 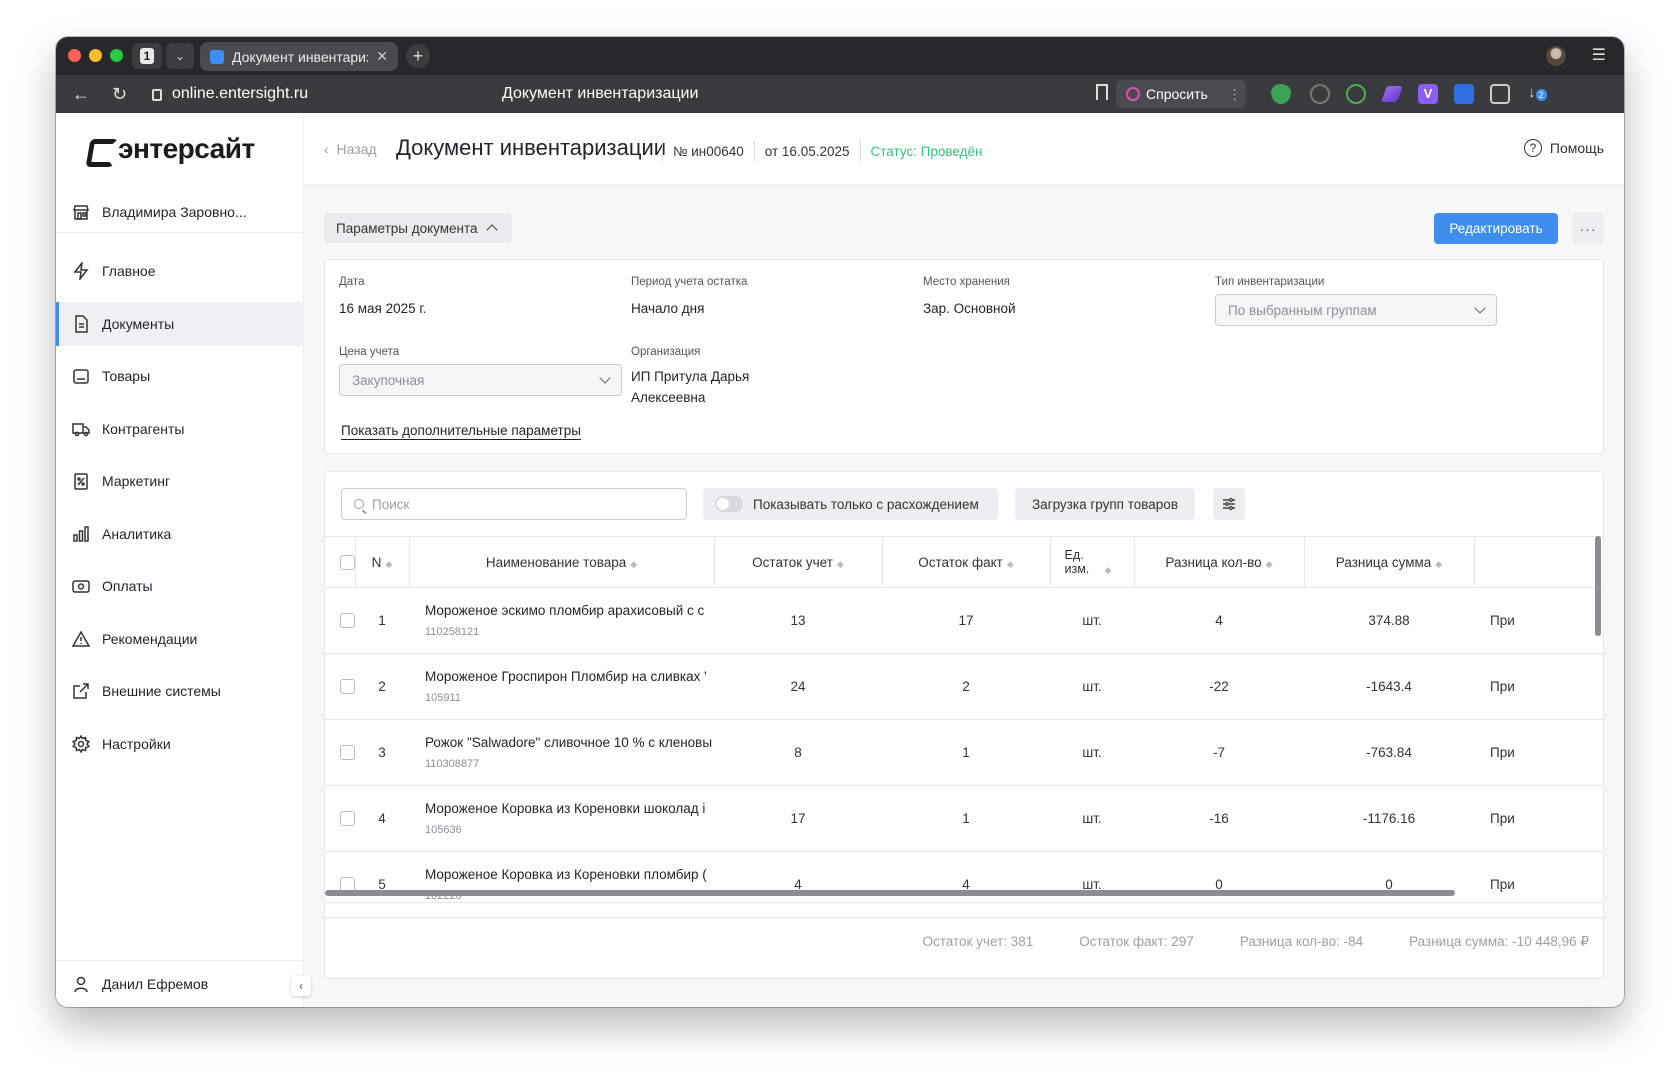 I want to click on sidebar-item-analytics: Аналитика, so click(x=180, y=534).